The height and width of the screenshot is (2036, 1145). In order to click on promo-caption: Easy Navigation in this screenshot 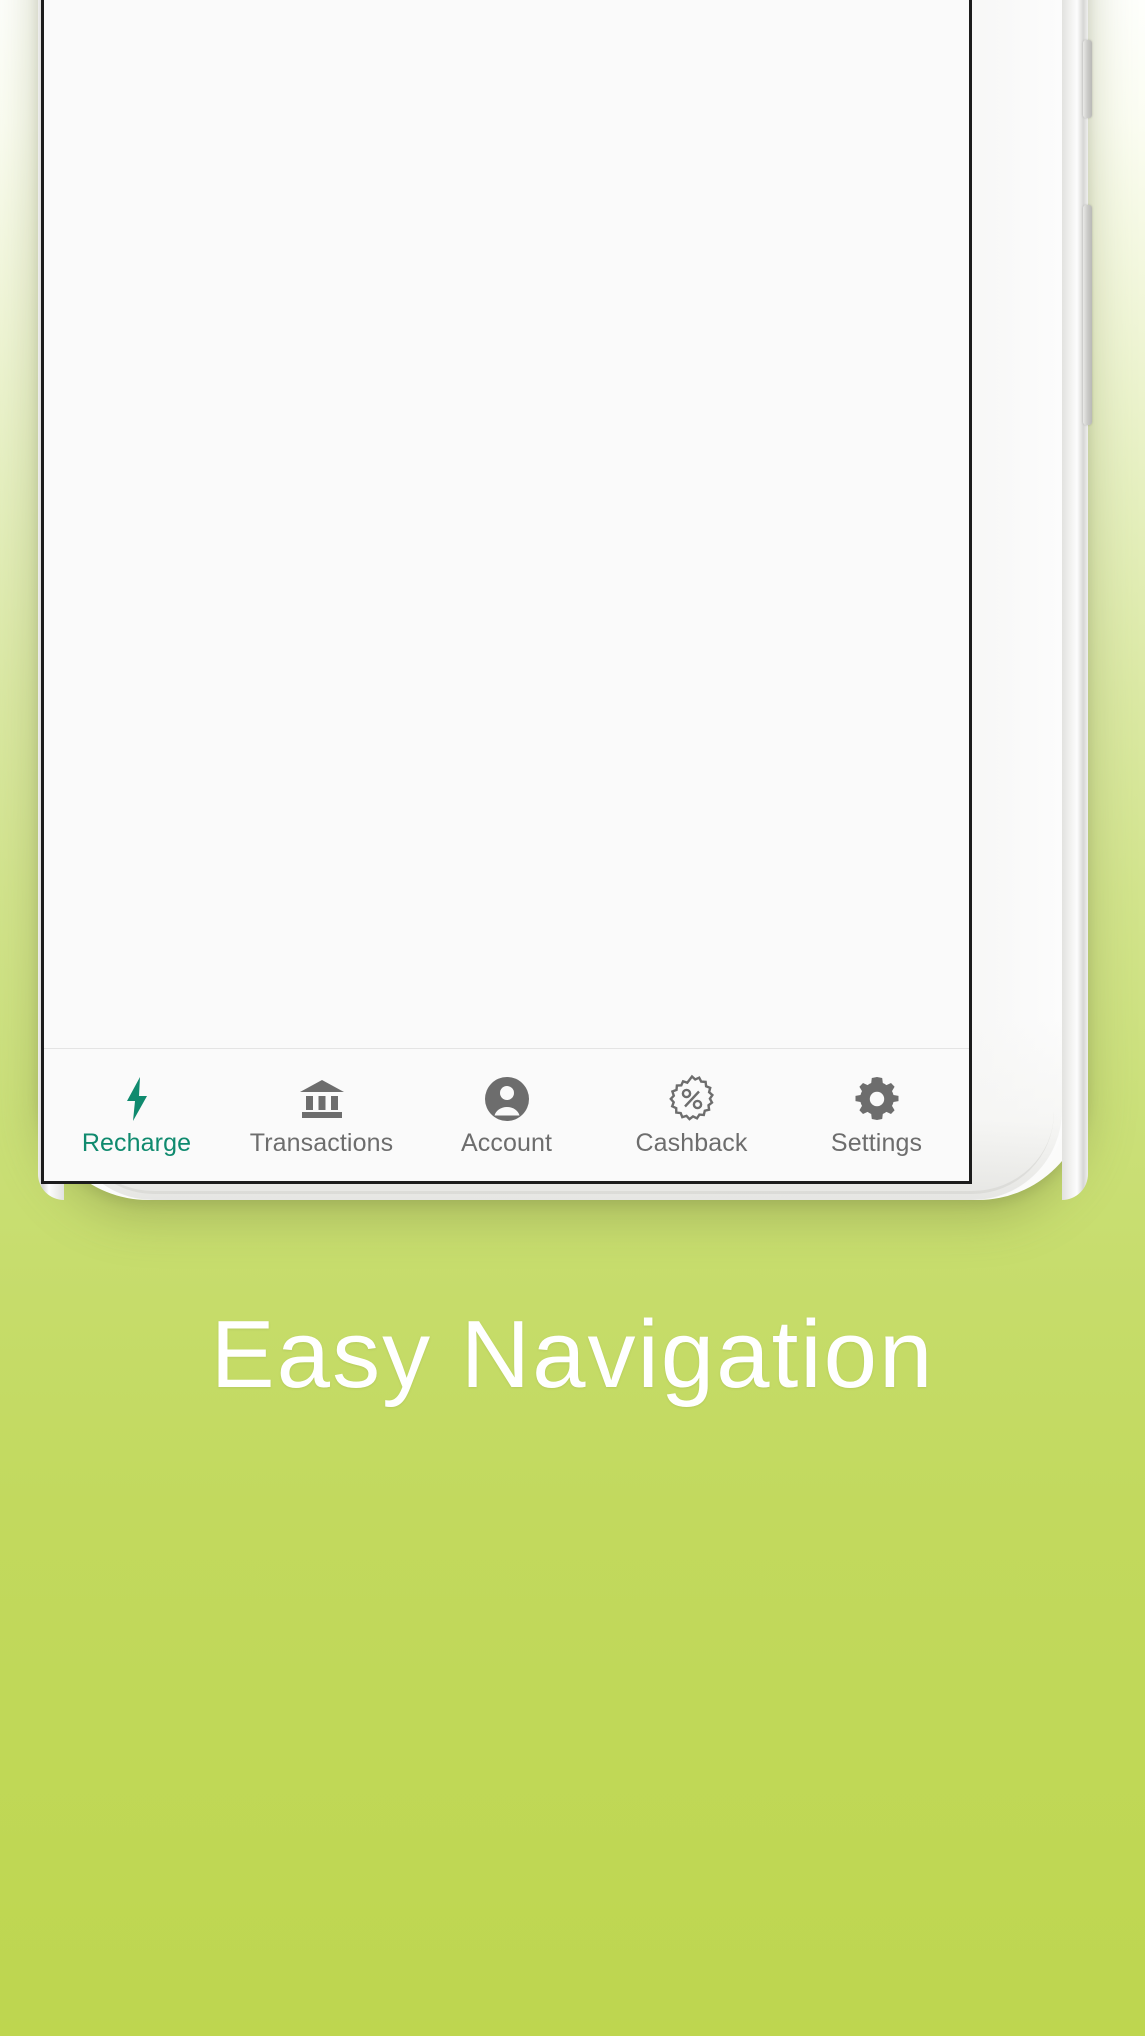, I will do `click(572, 1354)`.